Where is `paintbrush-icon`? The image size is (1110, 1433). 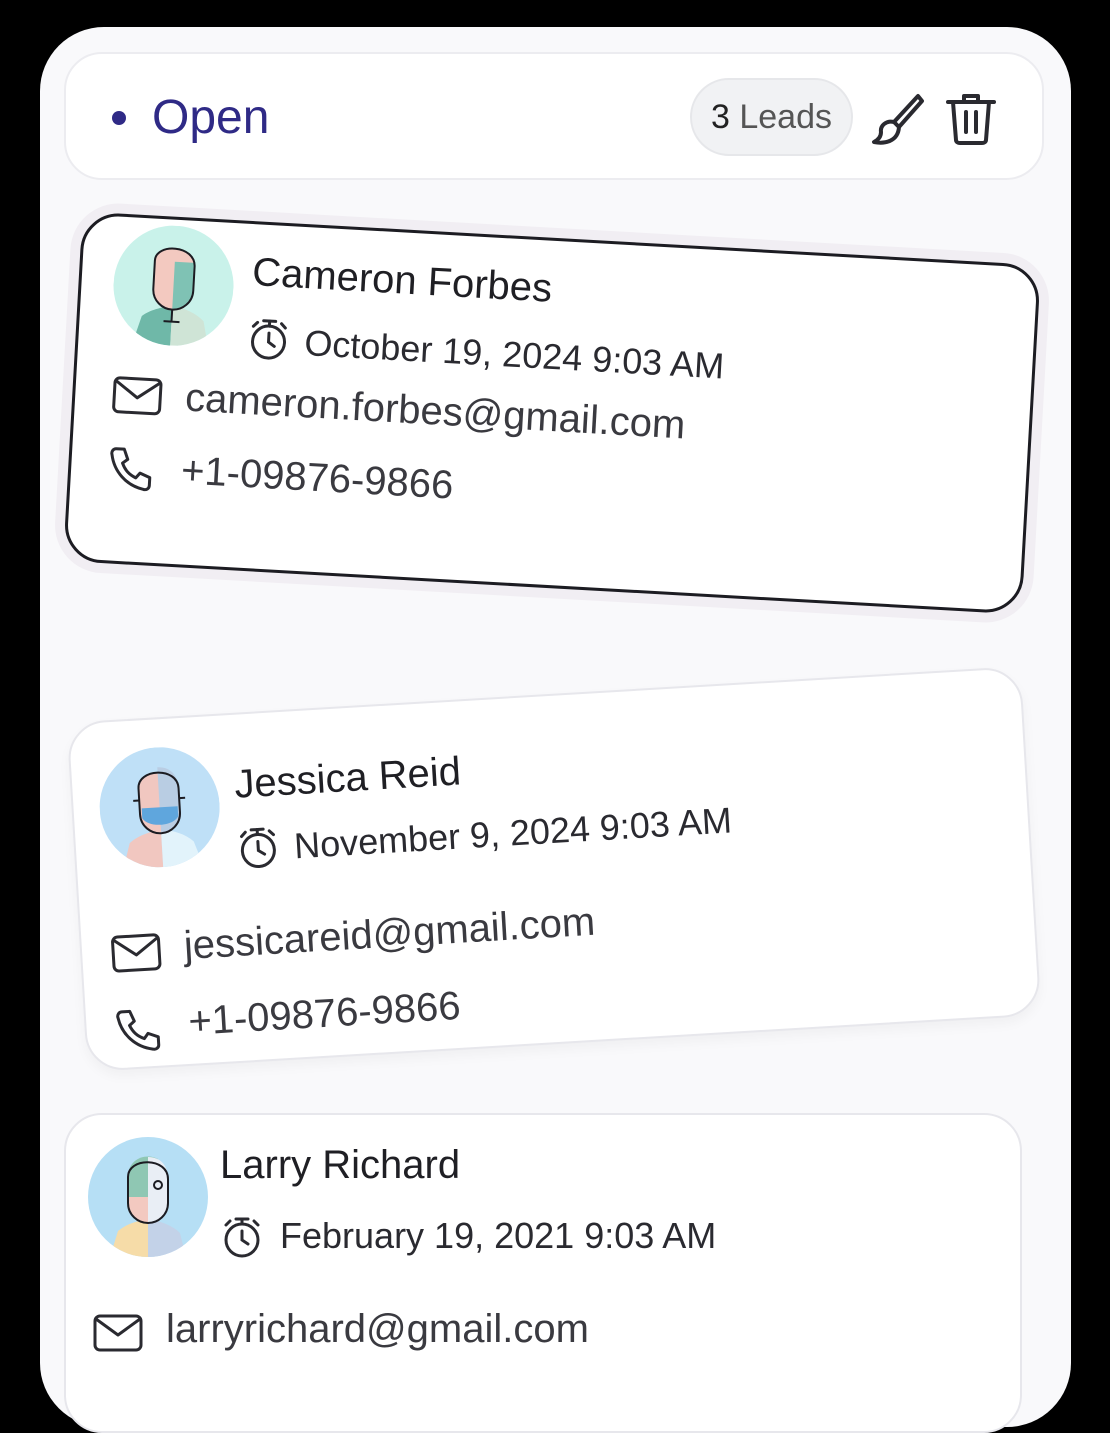
paintbrush-icon is located at coordinates (898, 119).